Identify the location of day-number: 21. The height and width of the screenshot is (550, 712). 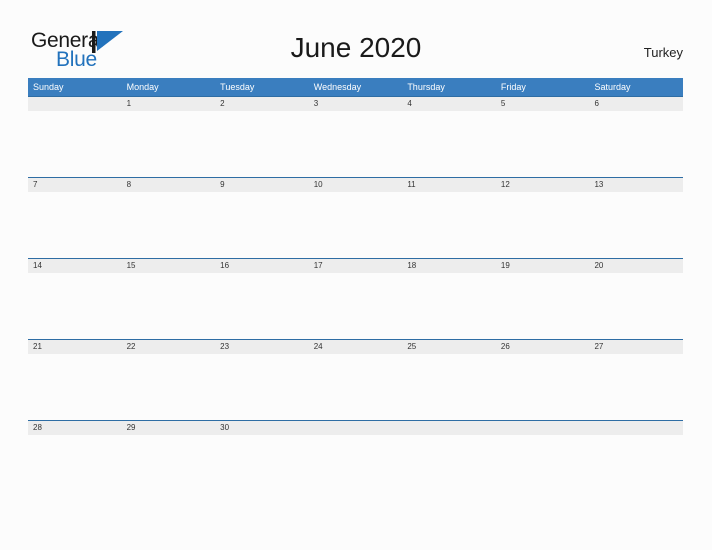
(75, 347).